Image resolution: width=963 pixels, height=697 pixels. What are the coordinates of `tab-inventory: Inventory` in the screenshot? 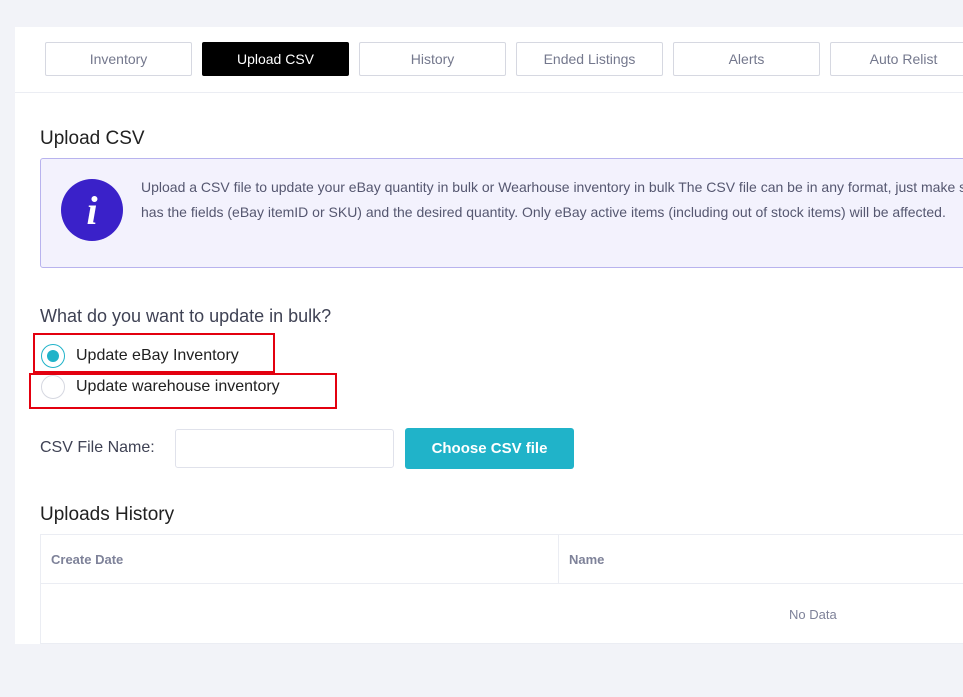 It's located at (118, 59).